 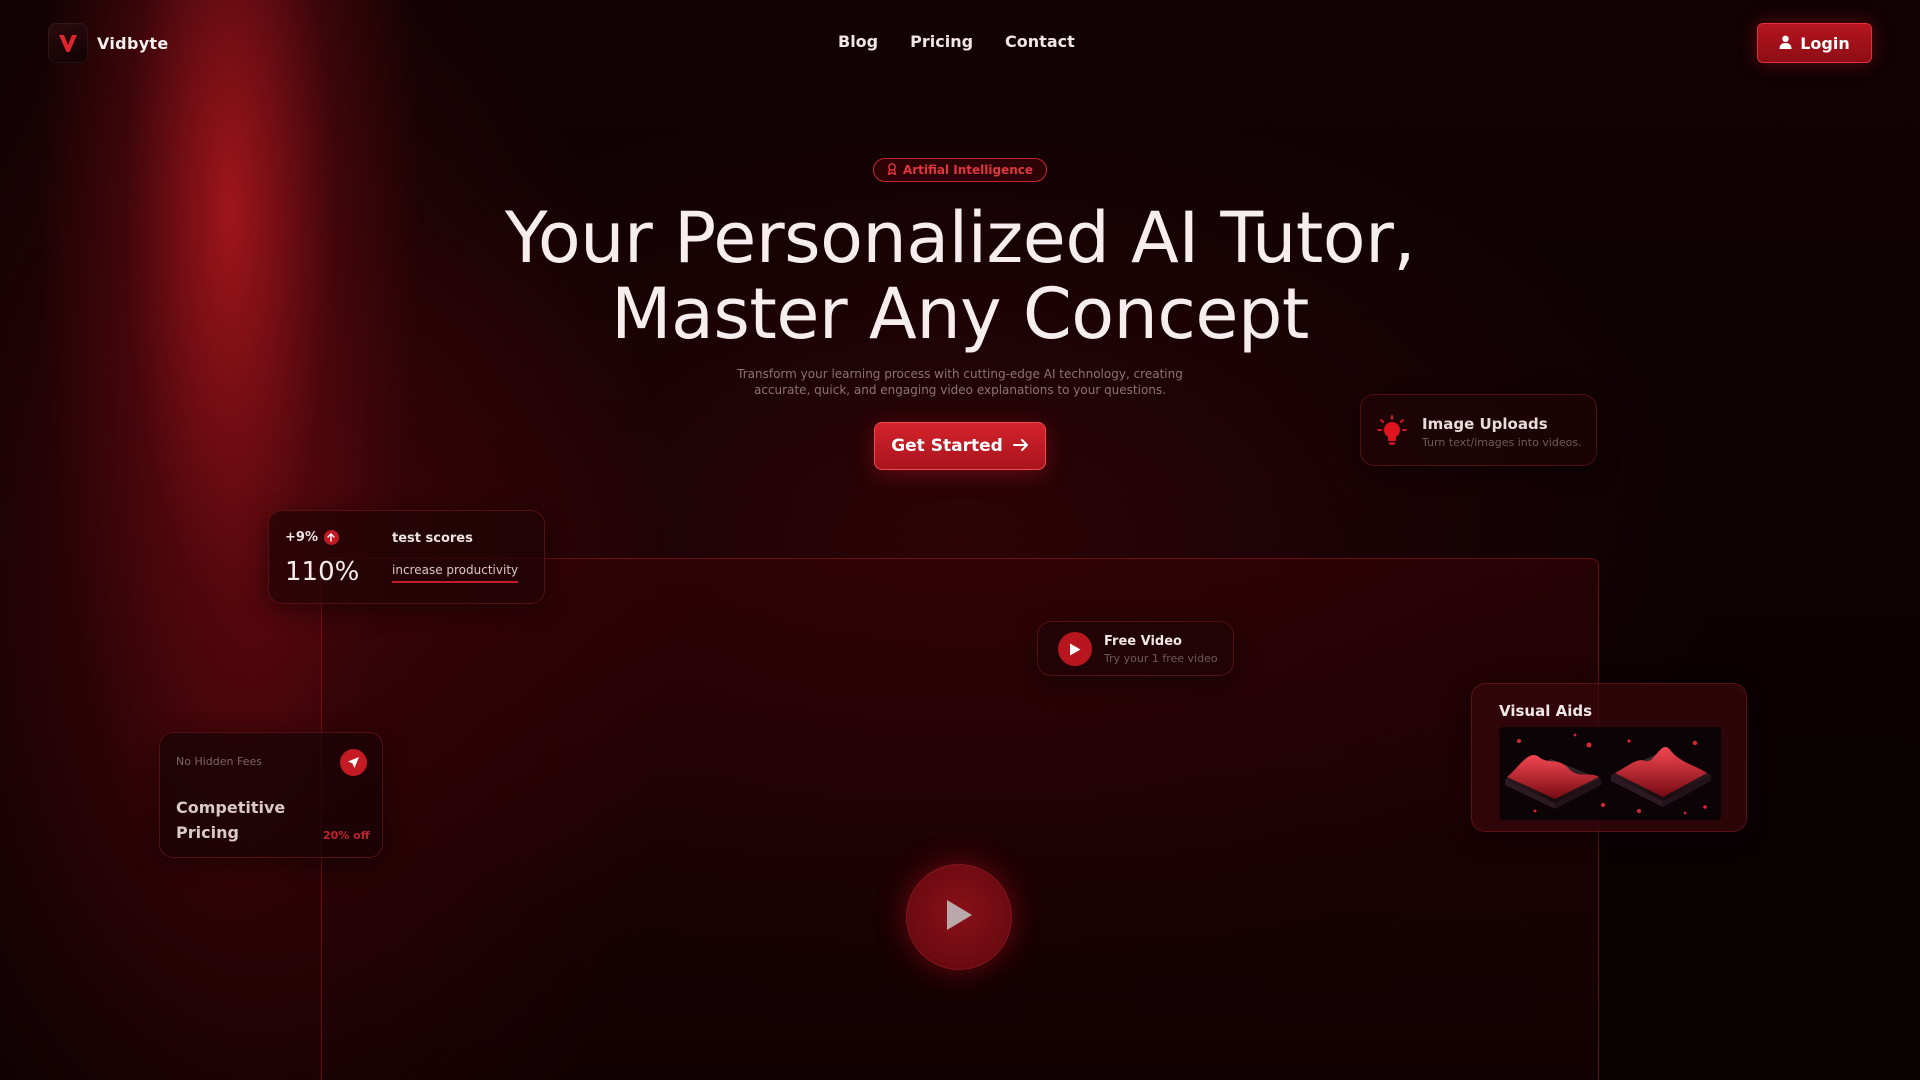 I want to click on nav-link-blog: Blog, so click(x=858, y=41).